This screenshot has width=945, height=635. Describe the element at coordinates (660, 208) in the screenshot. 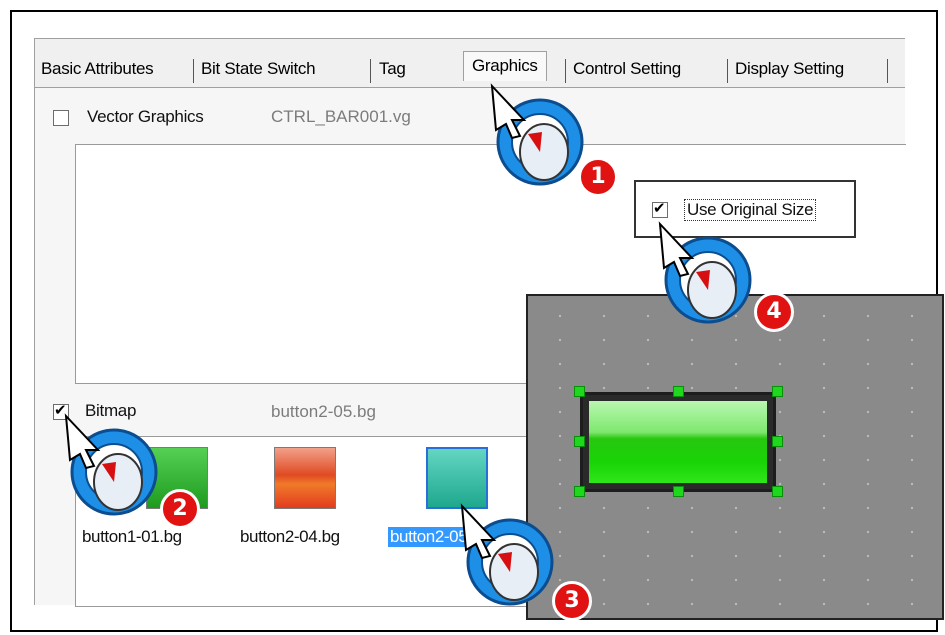

I see `use-original-size-checkbox` at that location.